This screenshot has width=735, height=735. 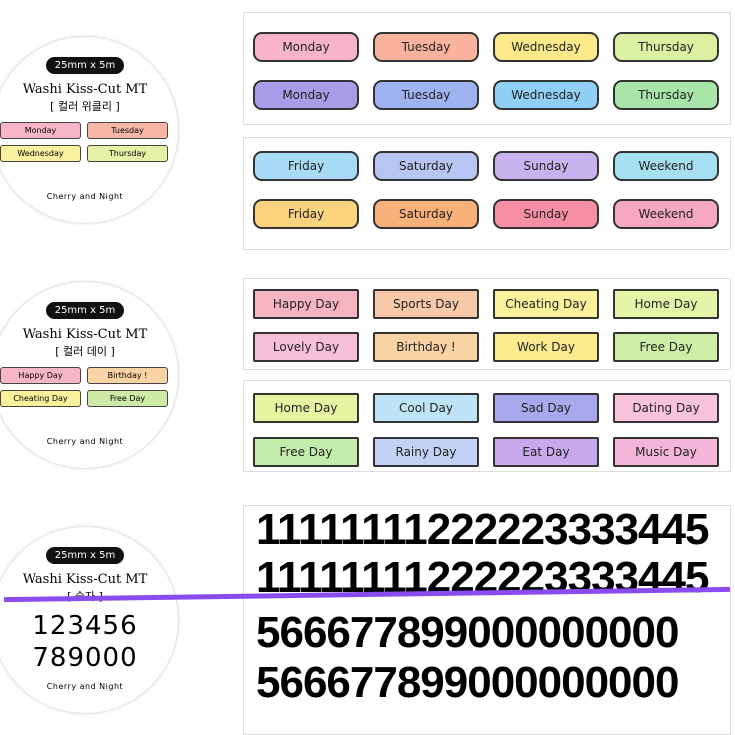 I want to click on sticker-tag: Lovely Day, so click(x=306, y=347).